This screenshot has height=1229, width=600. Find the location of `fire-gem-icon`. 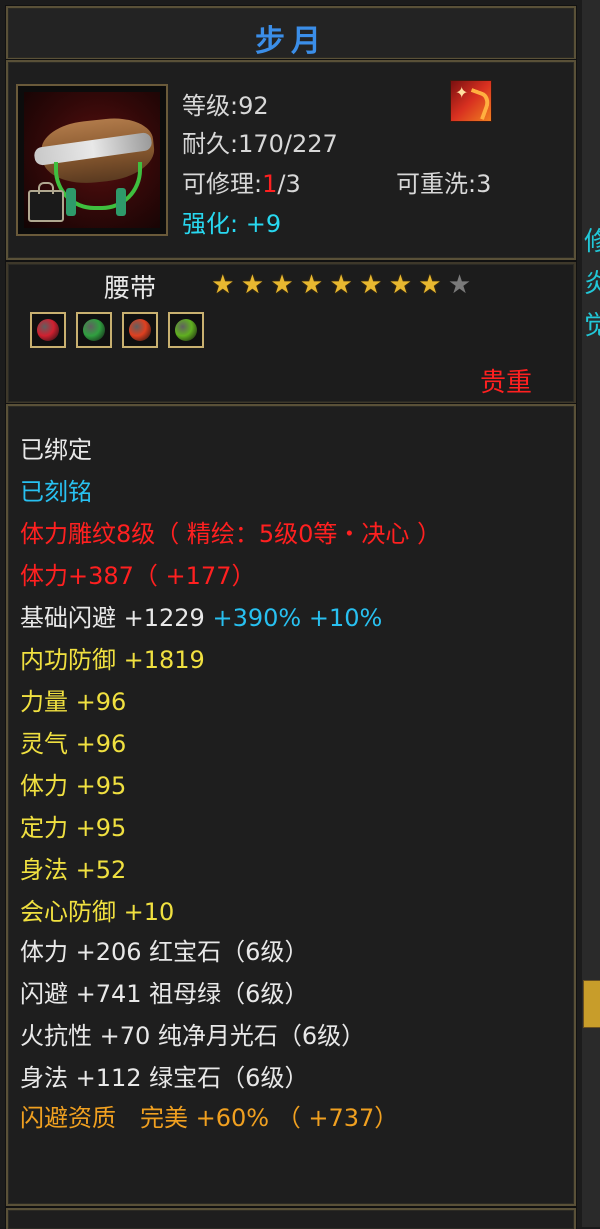

fire-gem-icon is located at coordinates (140, 330).